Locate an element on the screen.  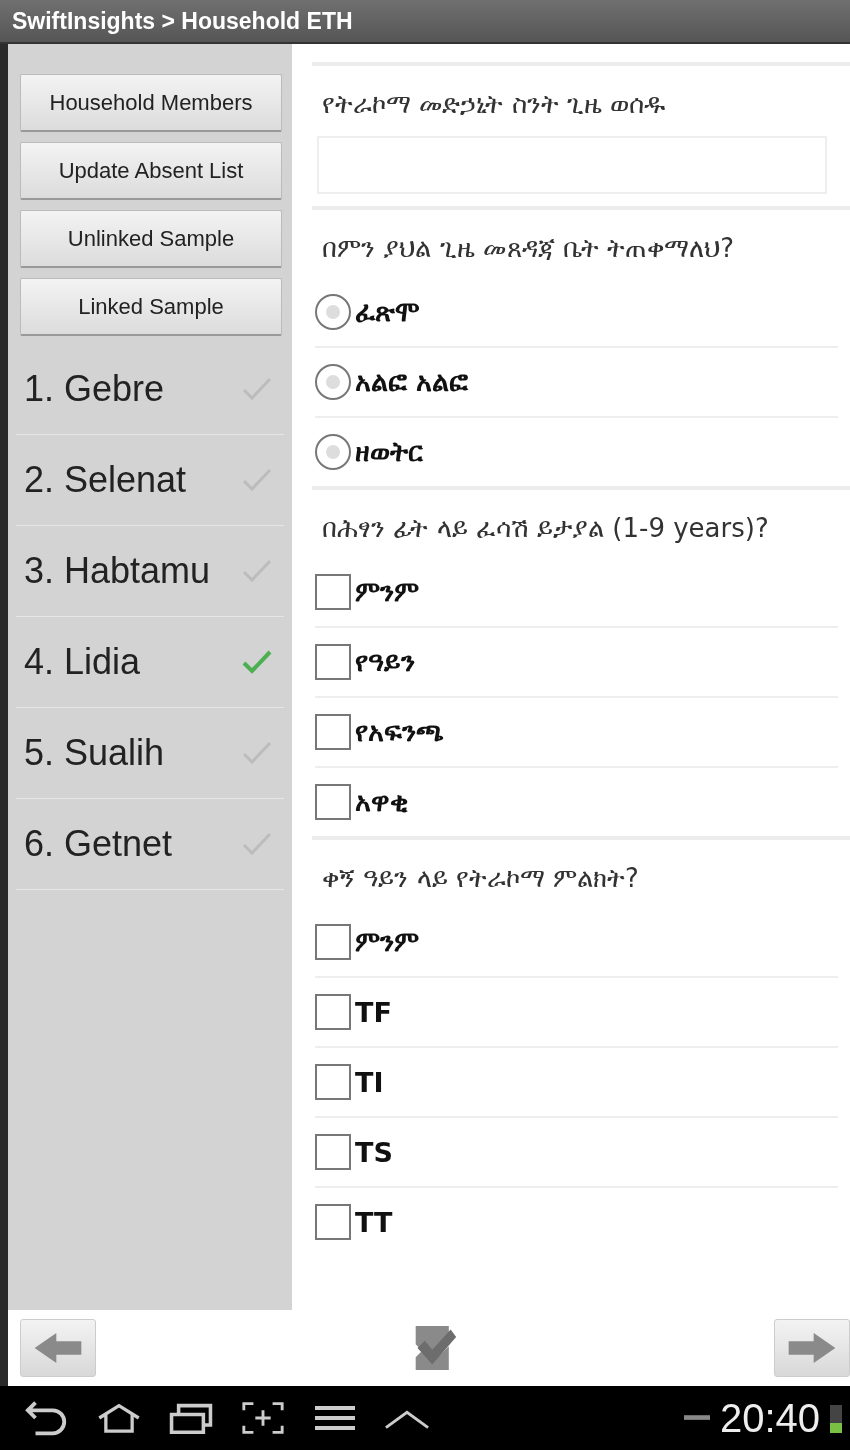
sidebar-button: Household Members is located at coordinates (151, 103).